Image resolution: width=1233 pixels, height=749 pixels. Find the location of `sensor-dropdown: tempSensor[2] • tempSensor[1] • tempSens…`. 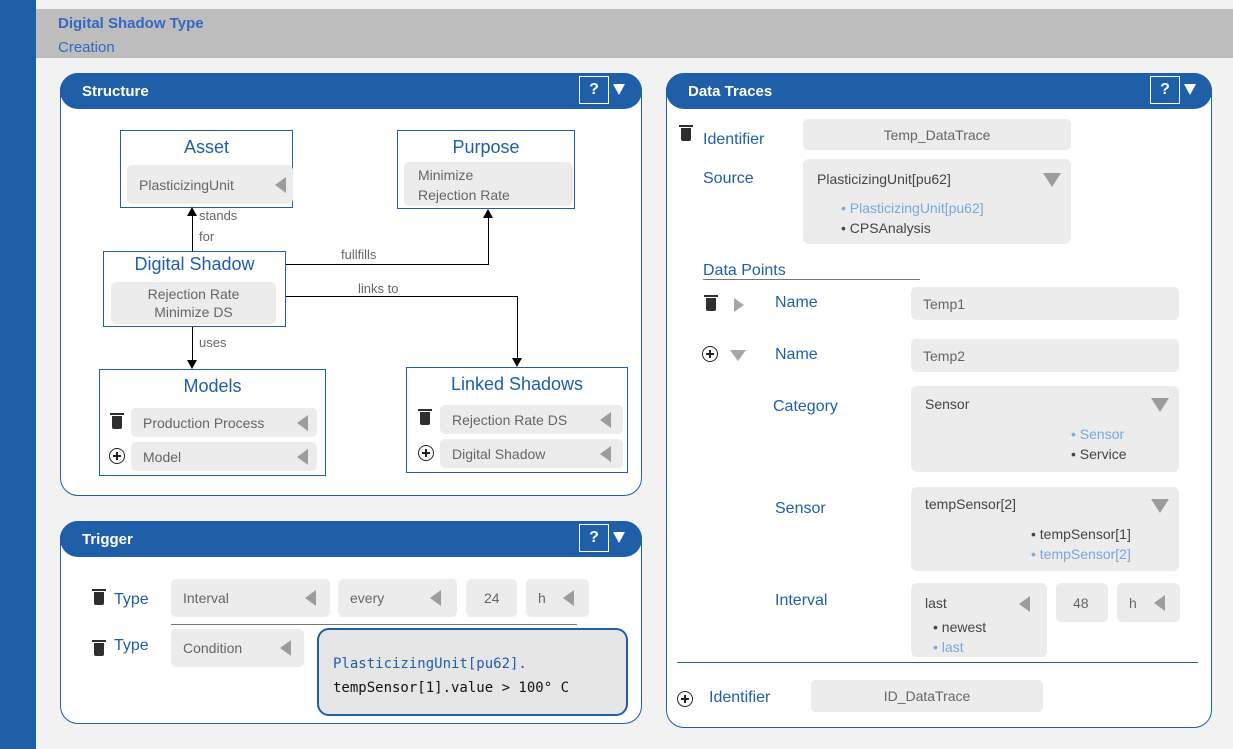

sensor-dropdown: tempSensor[2] • tempSensor[1] • tempSens… is located at coordinates (1045, 529).